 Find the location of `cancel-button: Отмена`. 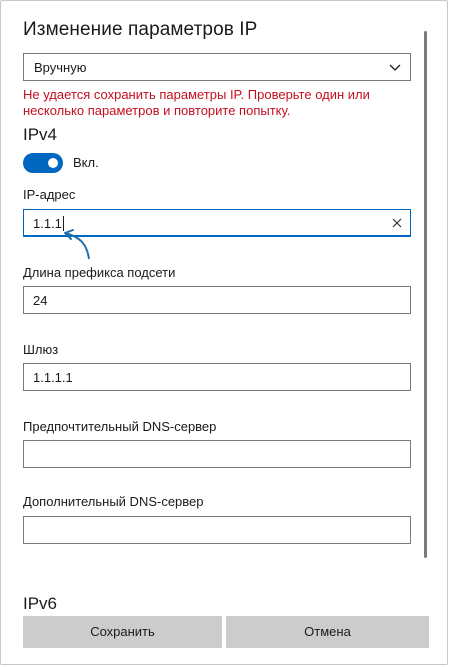

cancel-button: Отмена is located at coordinates (327, 632).